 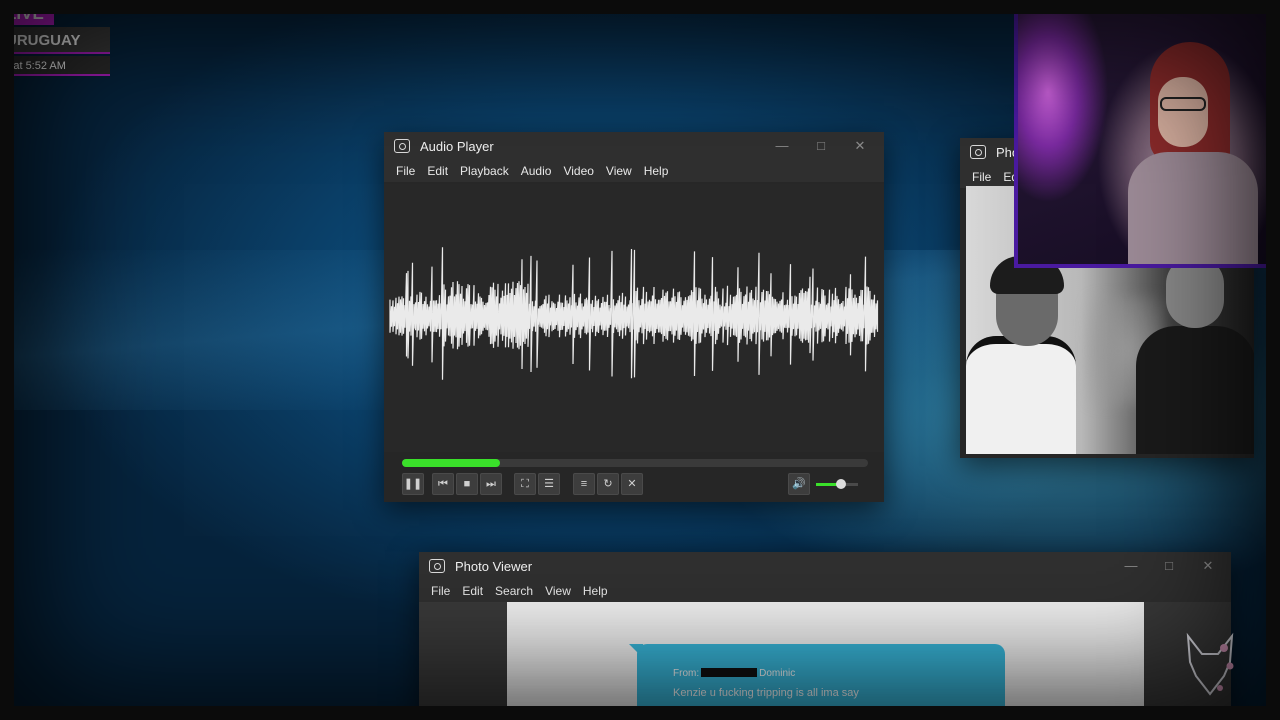 I want to click on photo-viewer-bottom-title: Photo Viewer, so click(x=494, y=566).